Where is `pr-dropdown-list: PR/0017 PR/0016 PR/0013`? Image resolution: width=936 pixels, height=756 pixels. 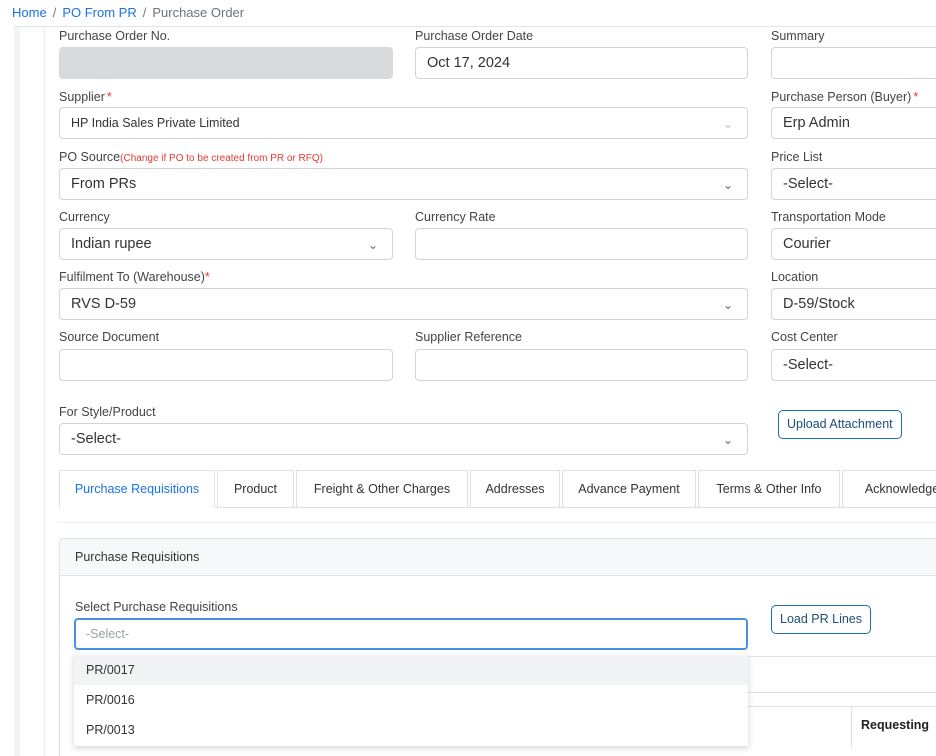
pr-dropdown-list: PR/0017 PR/0016 PR/0013 is located at coordinates (411, 700).